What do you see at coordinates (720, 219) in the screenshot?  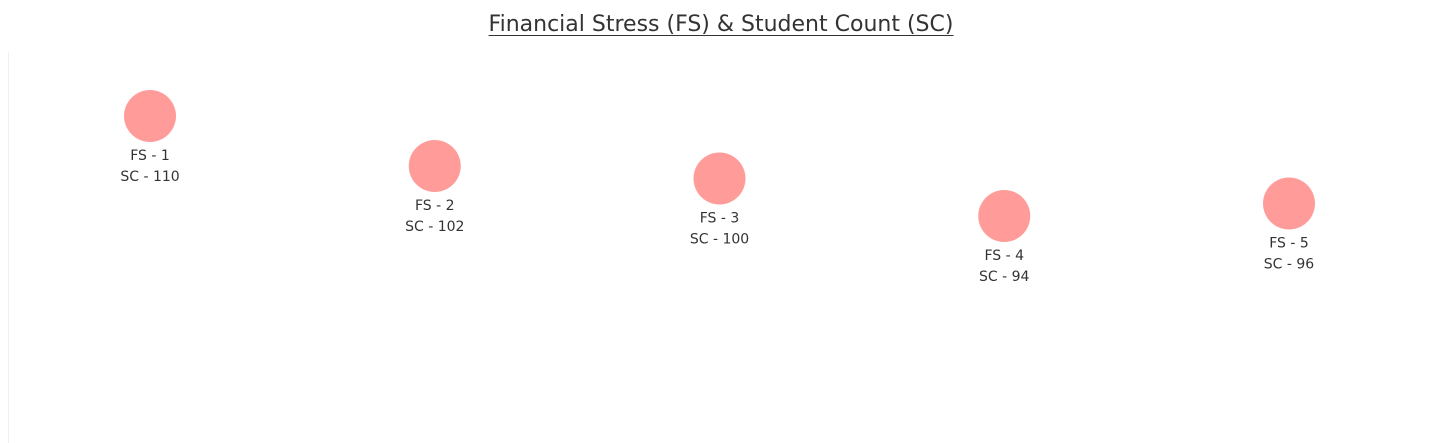 I see `data-label-fs: FS - 3` at bounding box center [720, 219].